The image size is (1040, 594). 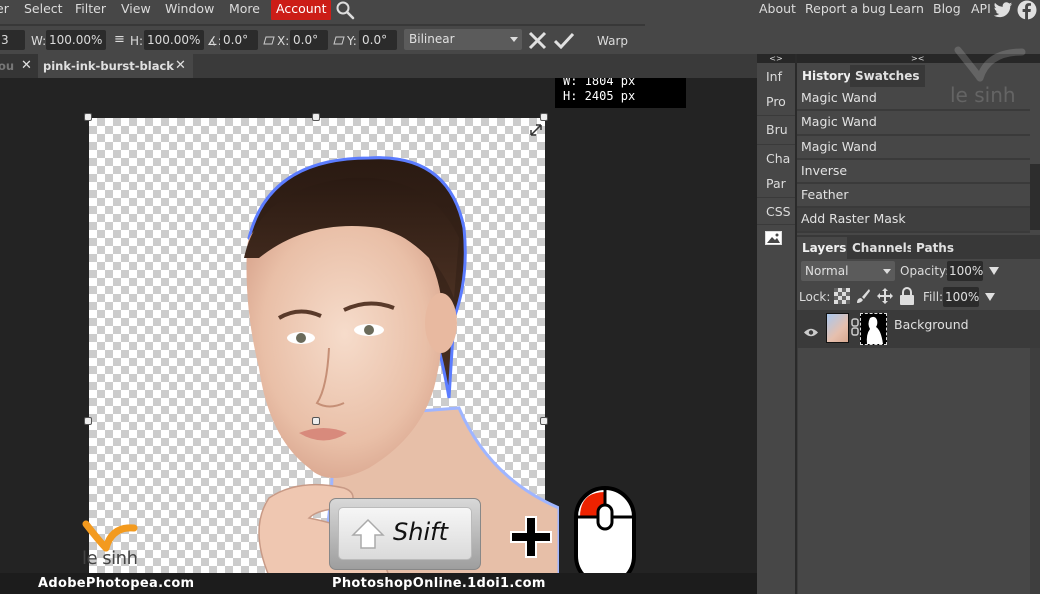 I want to click on opacity-label: Opacity:, so click(x=925, y=271).